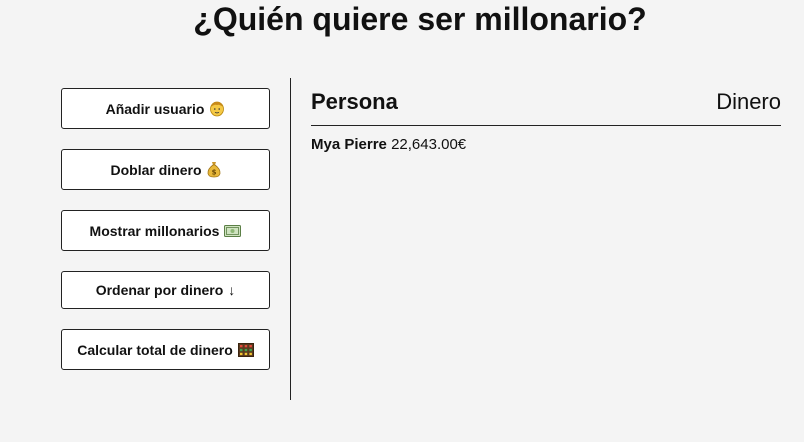 The height and width of the screenshot is (442, 804). What do you see at coordinates (233, 230) in the screenshot?
I see `banknote-icon` at bounding box center [233, 230].